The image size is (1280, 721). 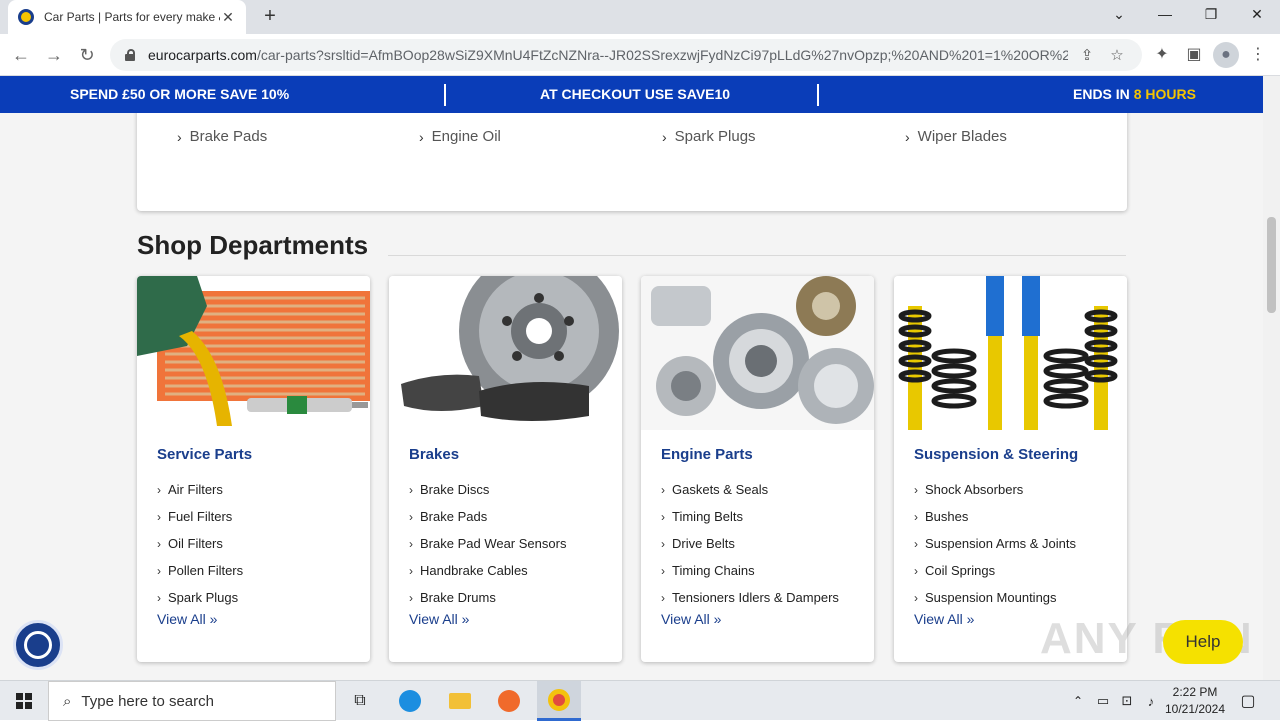 What do you see at coordinates (360, 701) in the screenshot?
I see `task-view-icon: ⧉` at bounding box center [360, 701].